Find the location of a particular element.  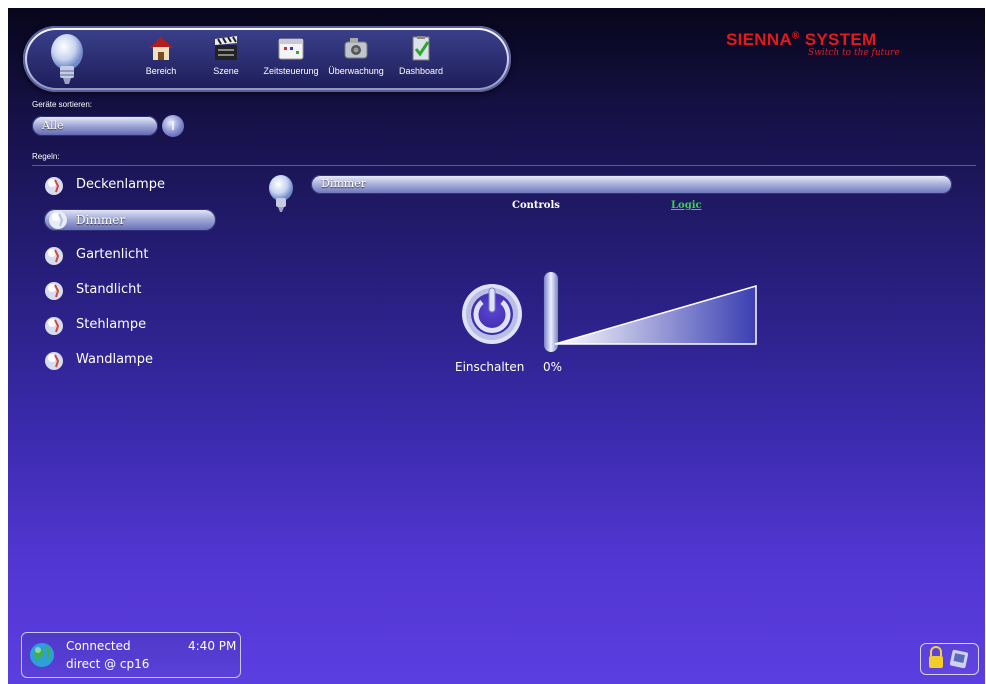

device-label: Stehlampe is located at coordinates (111, 324).